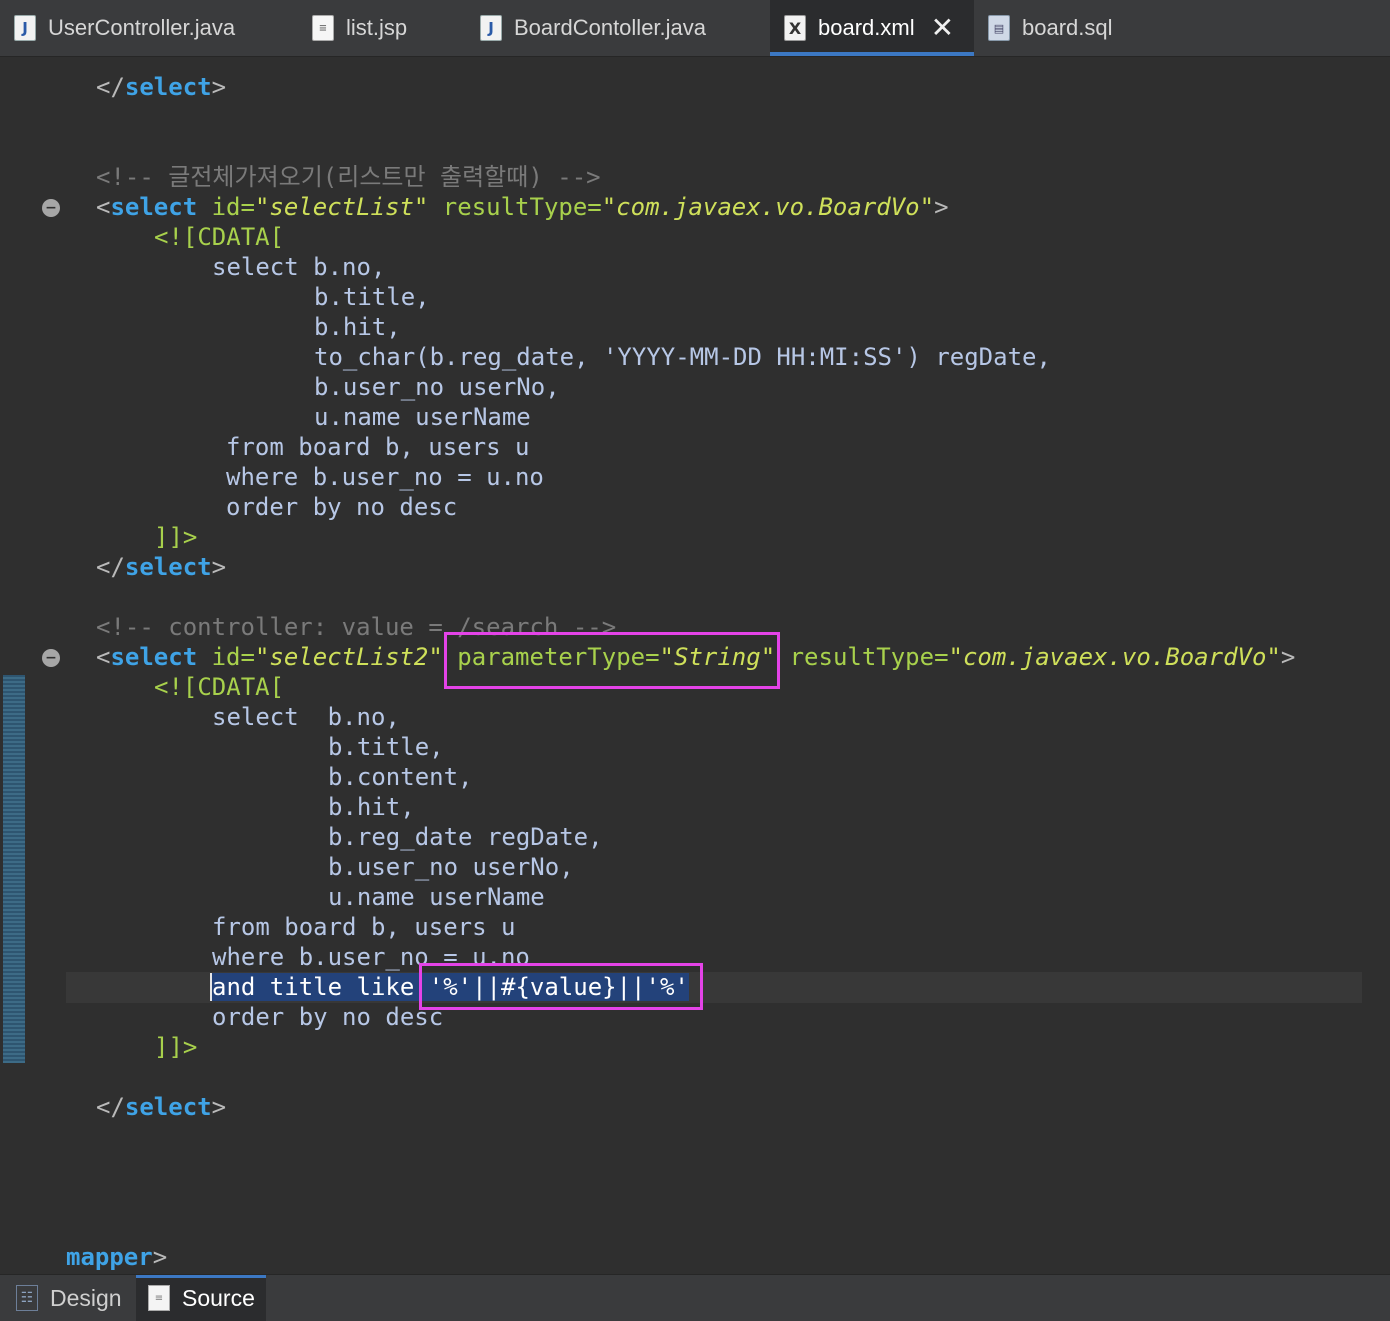 The width and height of the screenshot is (1390, 1321). What do you see at coordinates (323, 28) in the screenshot?
I see `jsp-file-icon: ≡` at bounding box center [323, 28].